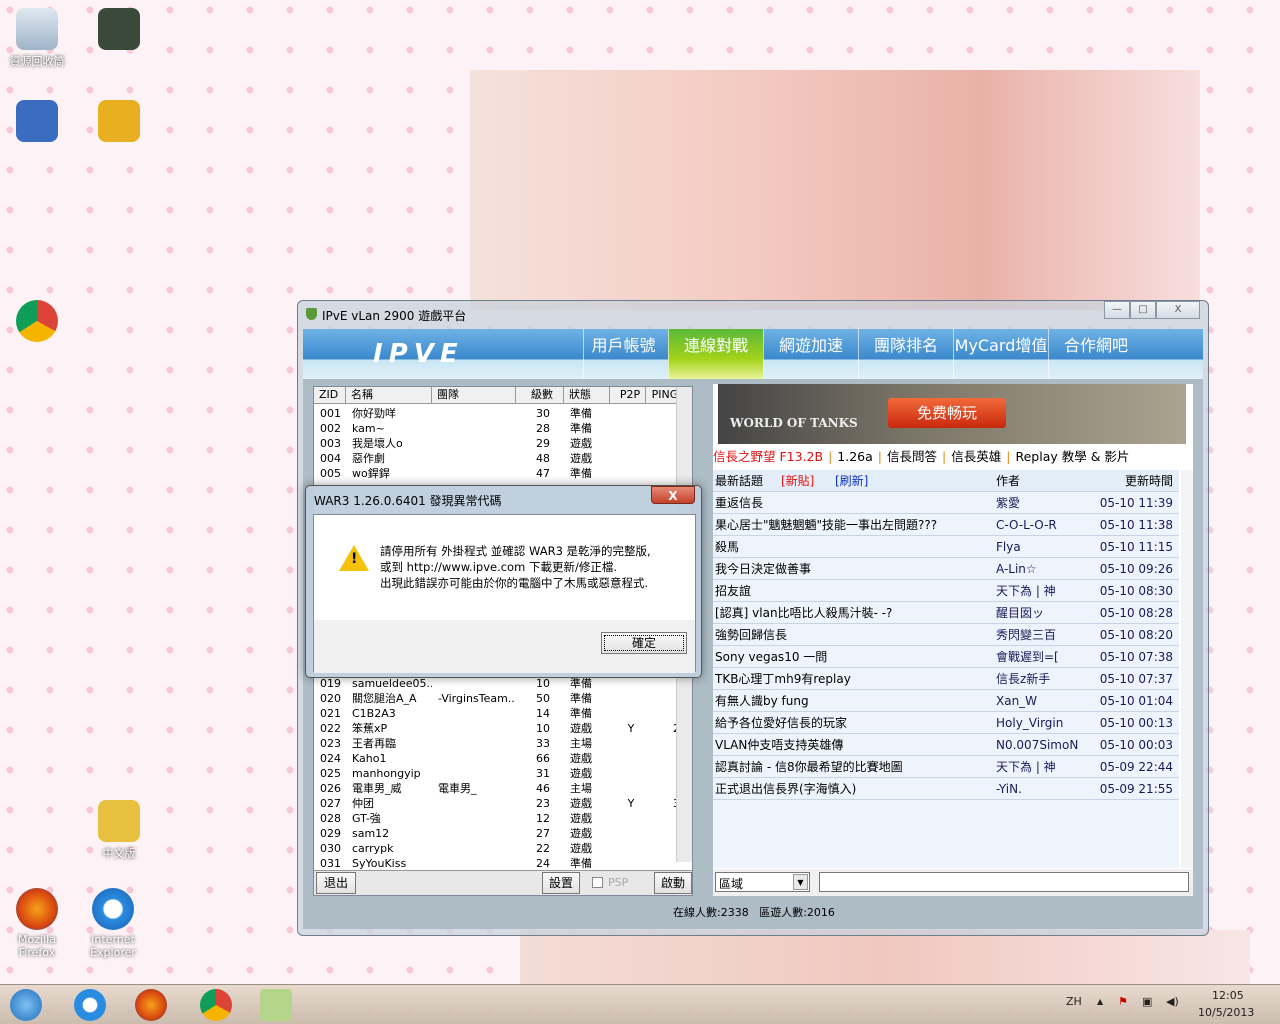  What do you see at coordinates (500, 788) in the screenshot?
I see `player-row: 026 電車男_威 電車男_ 46 主場` at bounding box center [500, 788].